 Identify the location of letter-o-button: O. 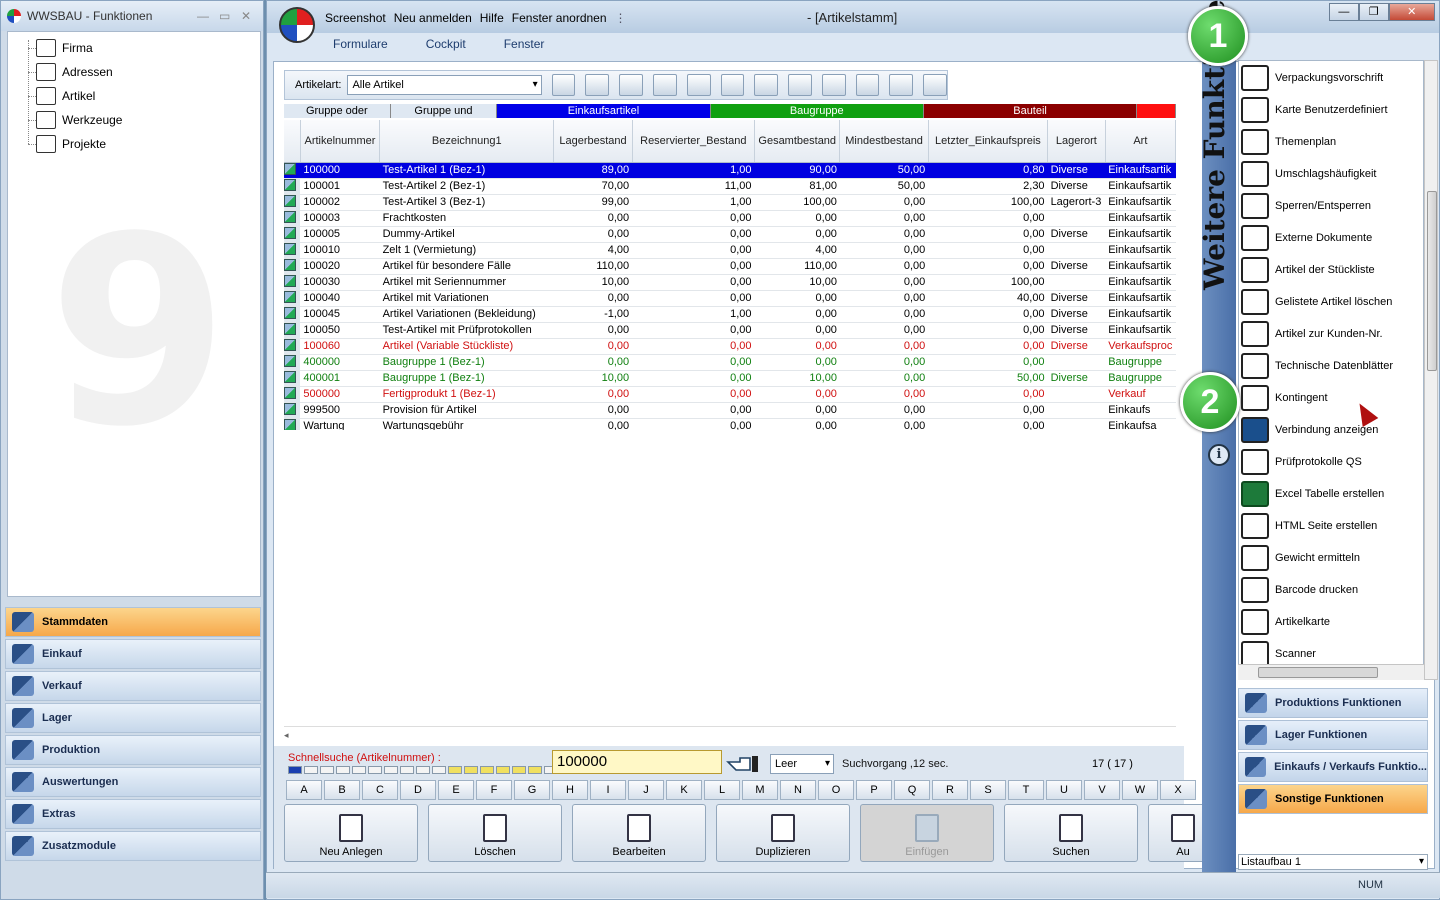
(836, 790).